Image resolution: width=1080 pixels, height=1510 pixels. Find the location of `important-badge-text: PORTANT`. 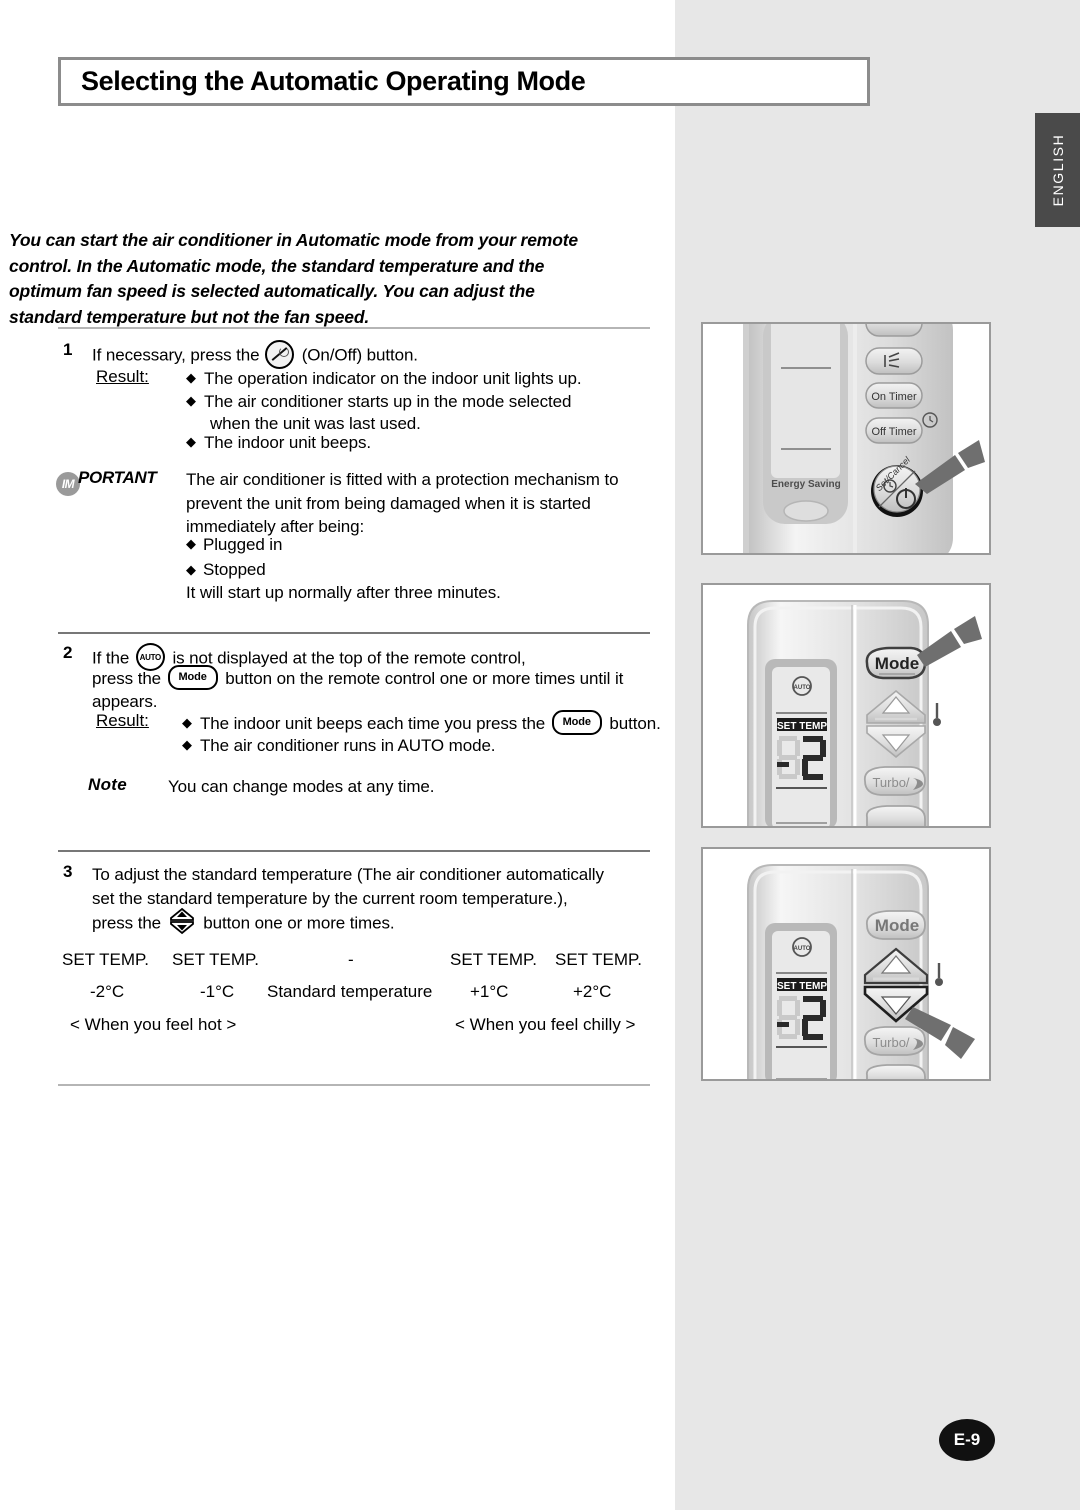

important-badge-text: PORTANT is located at coordinates (117, 477).